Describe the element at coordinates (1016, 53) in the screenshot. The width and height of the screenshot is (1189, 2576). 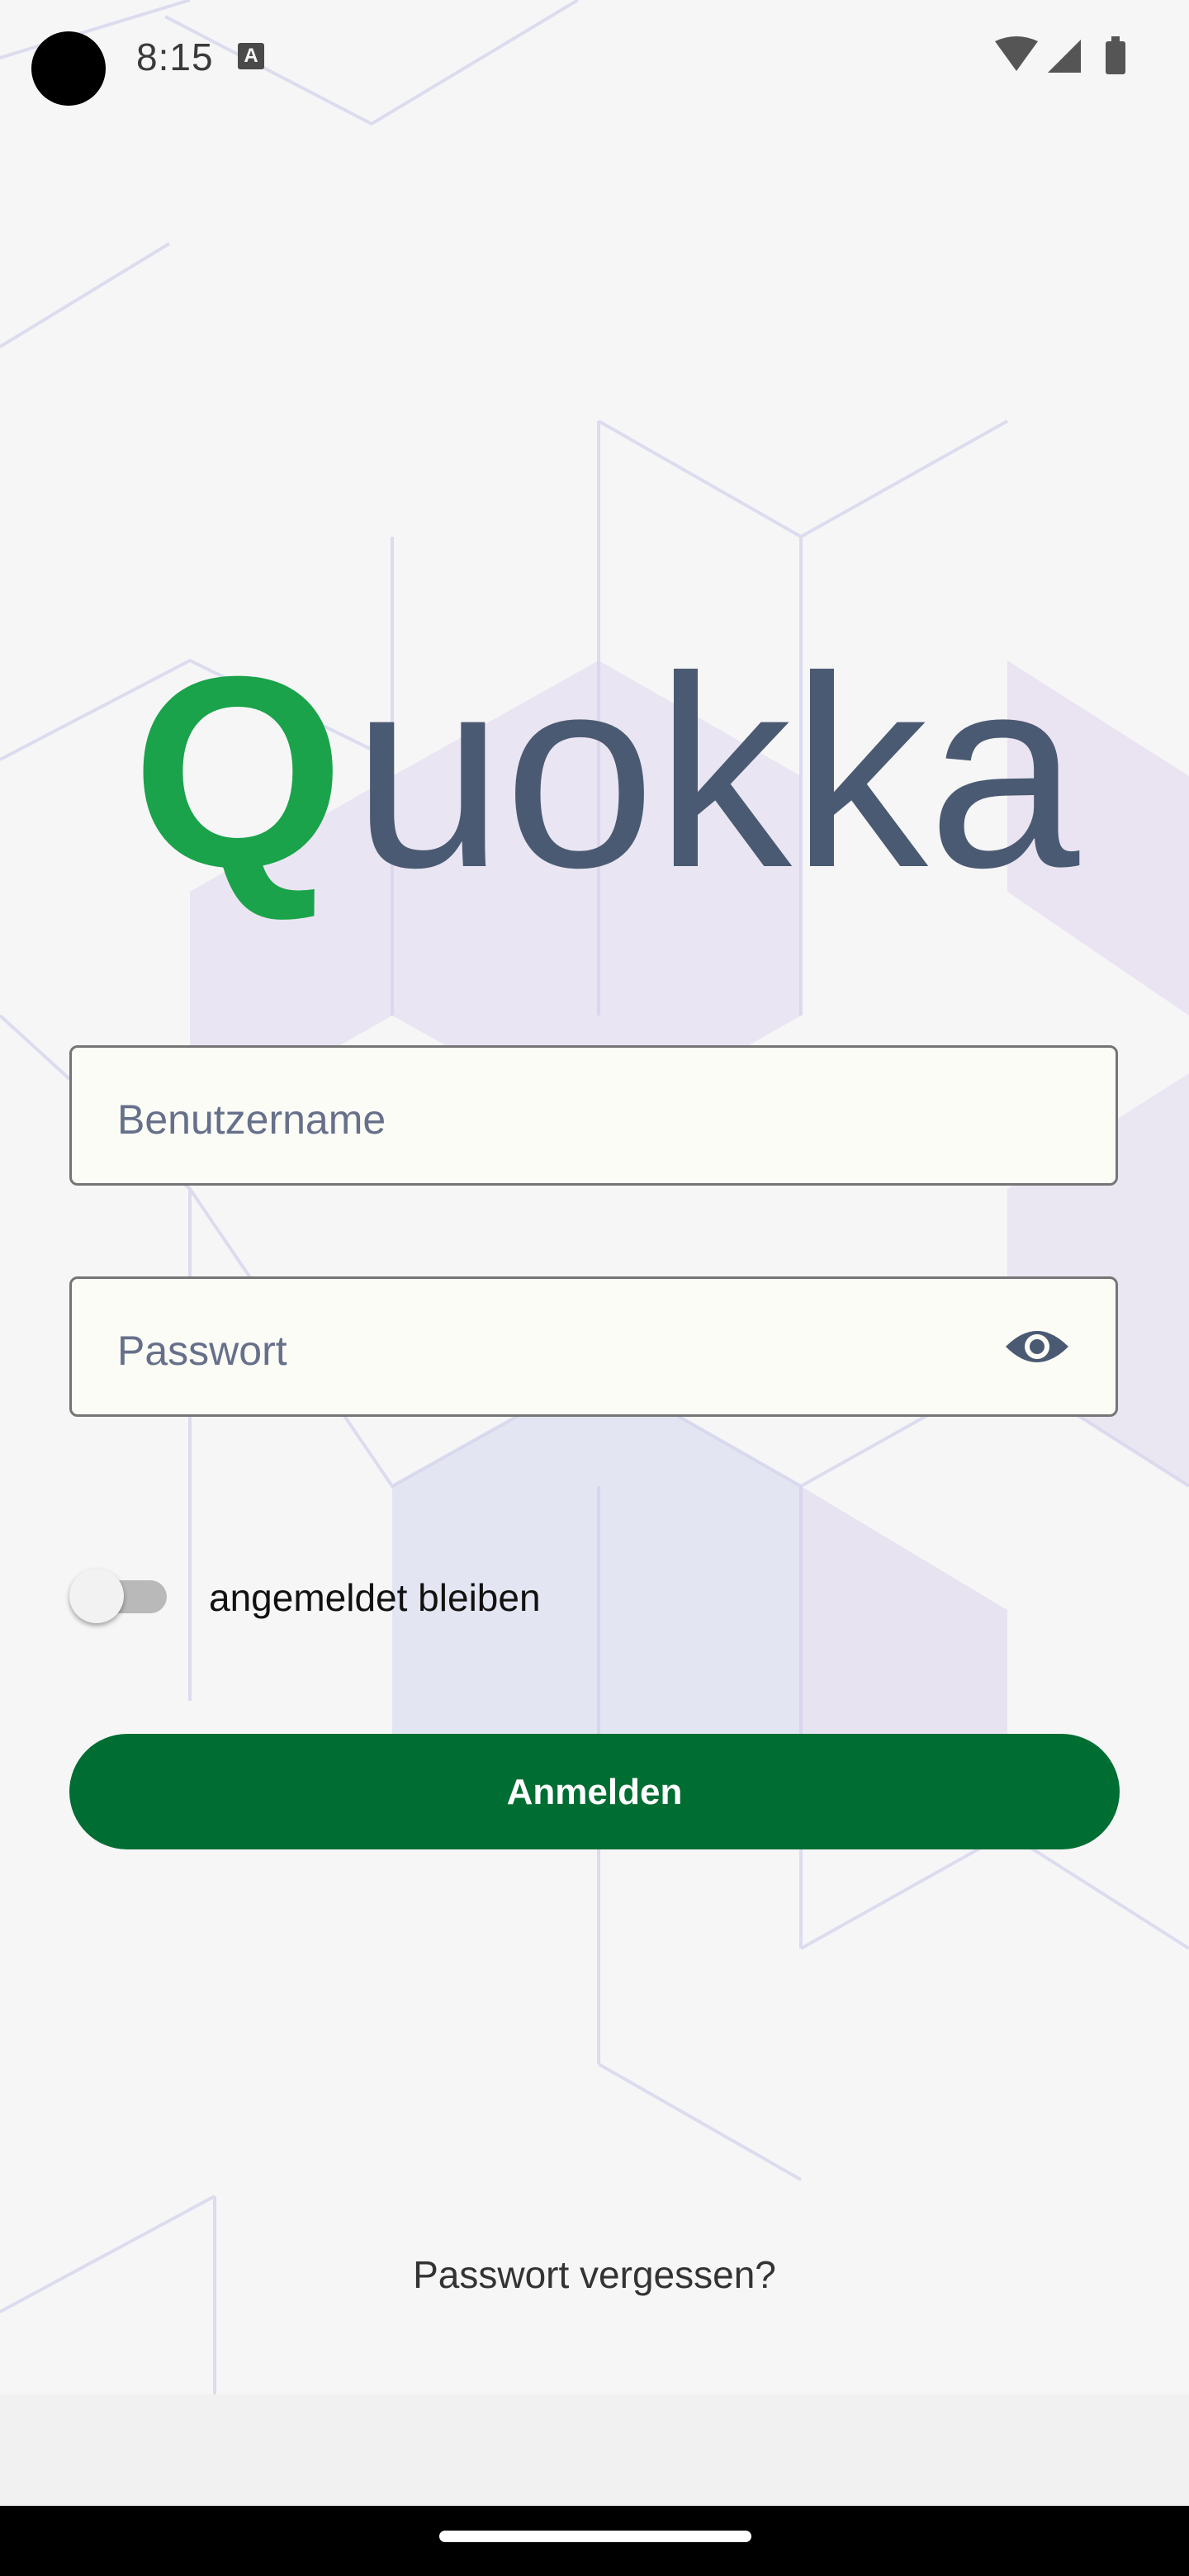
I see `wifi-icon` at that location.